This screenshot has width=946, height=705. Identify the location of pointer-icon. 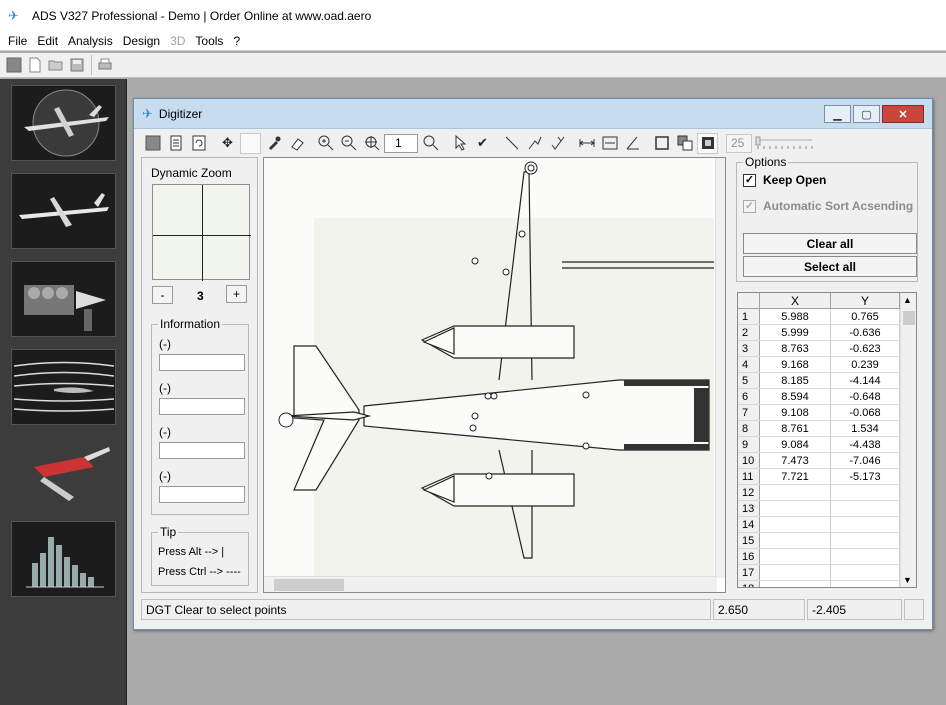
(459, 143).